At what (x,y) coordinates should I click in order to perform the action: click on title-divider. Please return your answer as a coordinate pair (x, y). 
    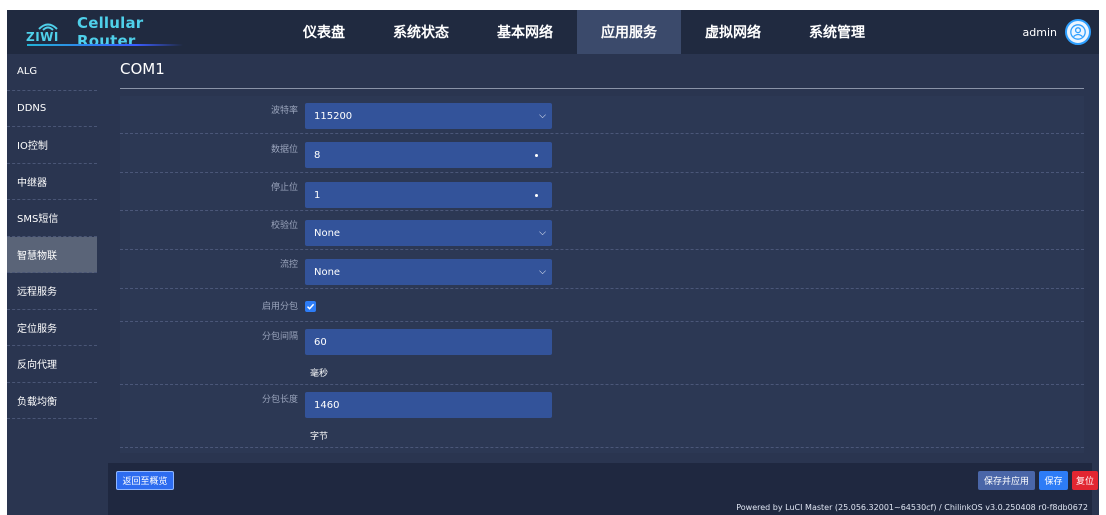
    Looking at the image, I should click on (602, 88).